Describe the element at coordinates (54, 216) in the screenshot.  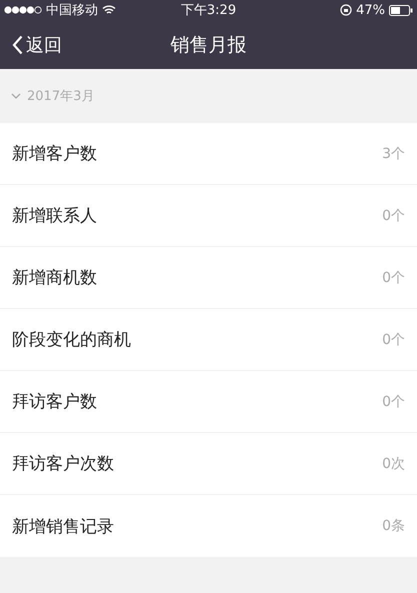
I see `row-label: 新增联系人` at that location.